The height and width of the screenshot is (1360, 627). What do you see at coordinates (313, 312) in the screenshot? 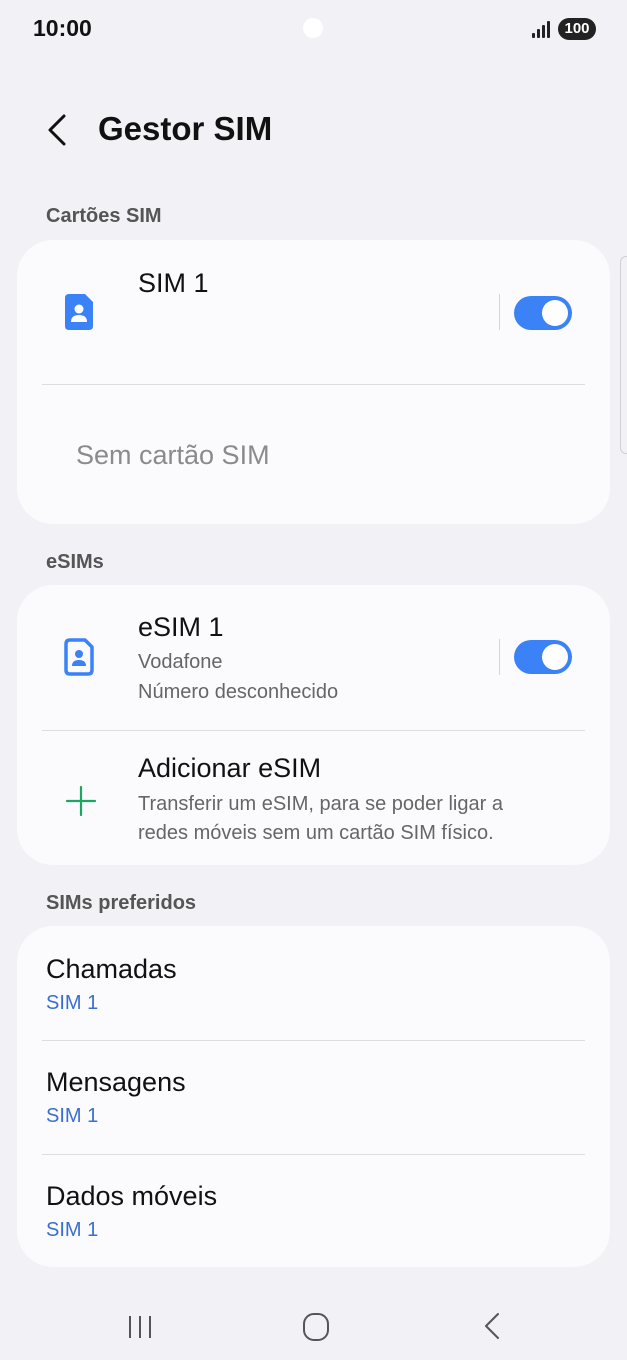
I see `sim1-row: SIM 1` at bounding box center [313, 312].